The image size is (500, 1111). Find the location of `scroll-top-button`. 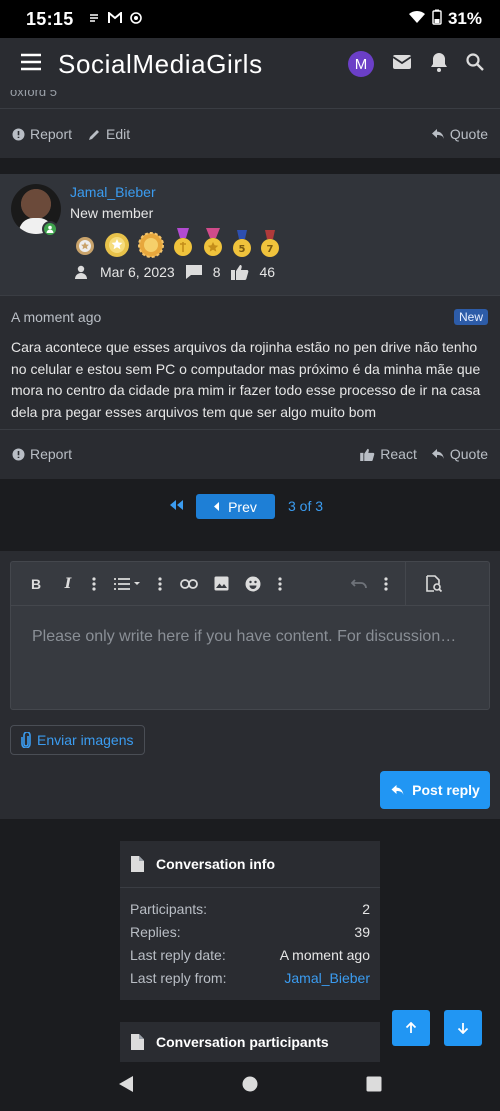

scroll-top-button is located at coordinates (411, 1028).